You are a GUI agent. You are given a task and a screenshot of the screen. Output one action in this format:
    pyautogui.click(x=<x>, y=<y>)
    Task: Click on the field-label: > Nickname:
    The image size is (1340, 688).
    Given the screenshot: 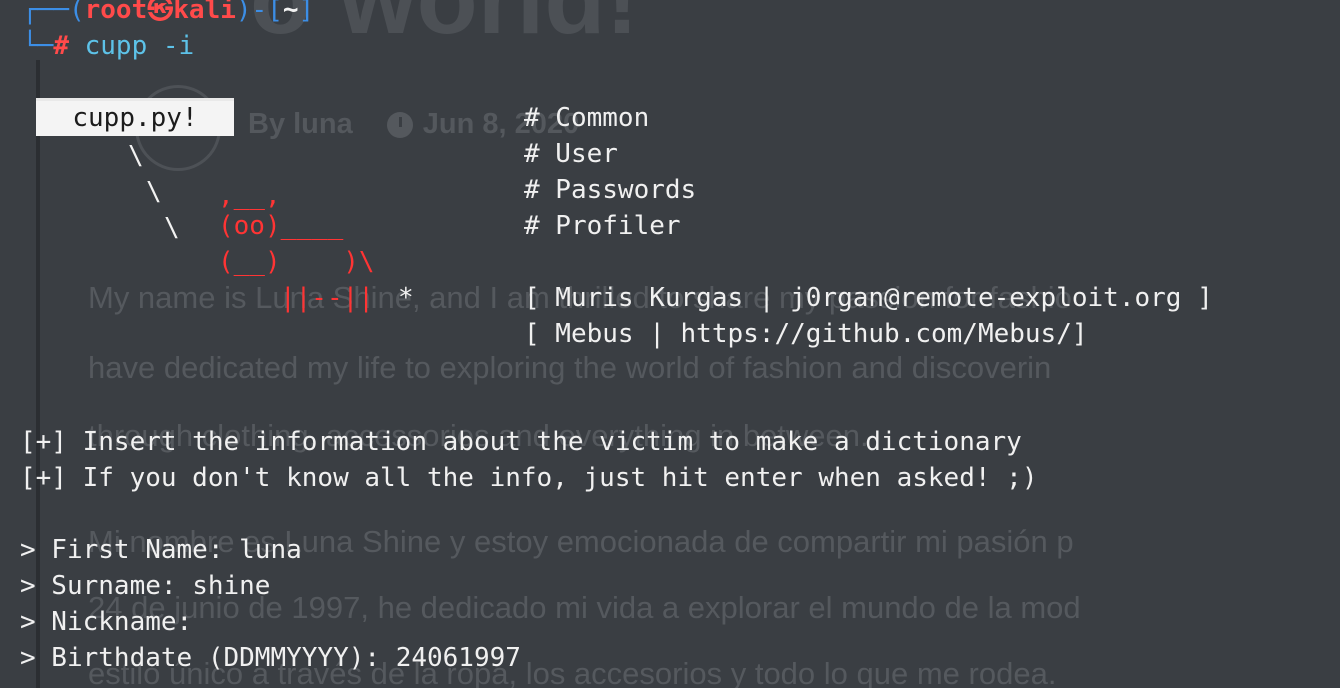 What is the action you would take?
    pyautogui.click(x=114, y=622)
    